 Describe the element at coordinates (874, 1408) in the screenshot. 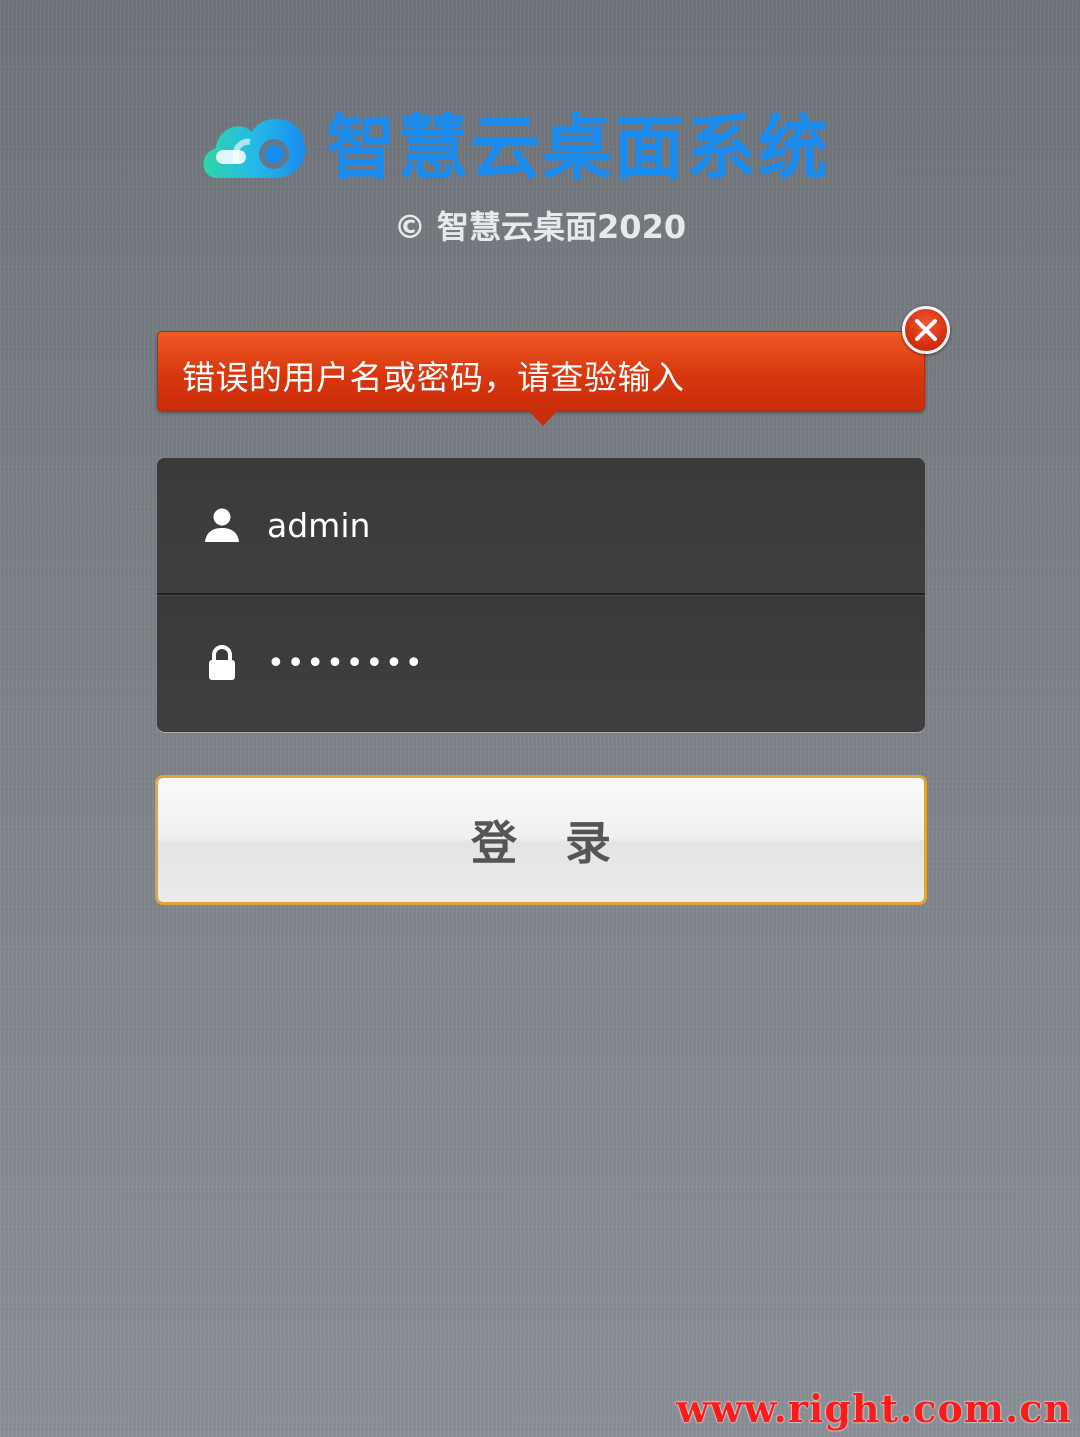

I see `watermark-text: www.right.com.cn` at that location.